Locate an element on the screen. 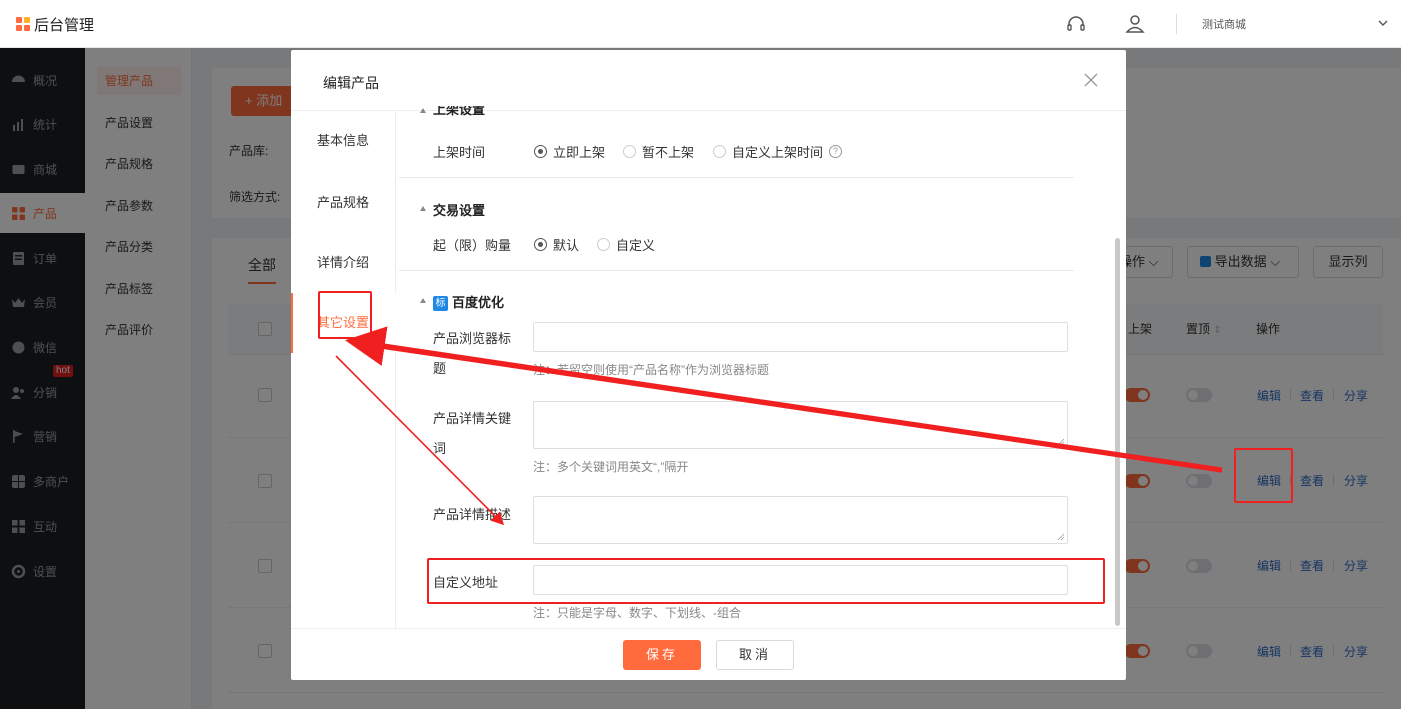  description-textarea is located at coordinates (800, 520).